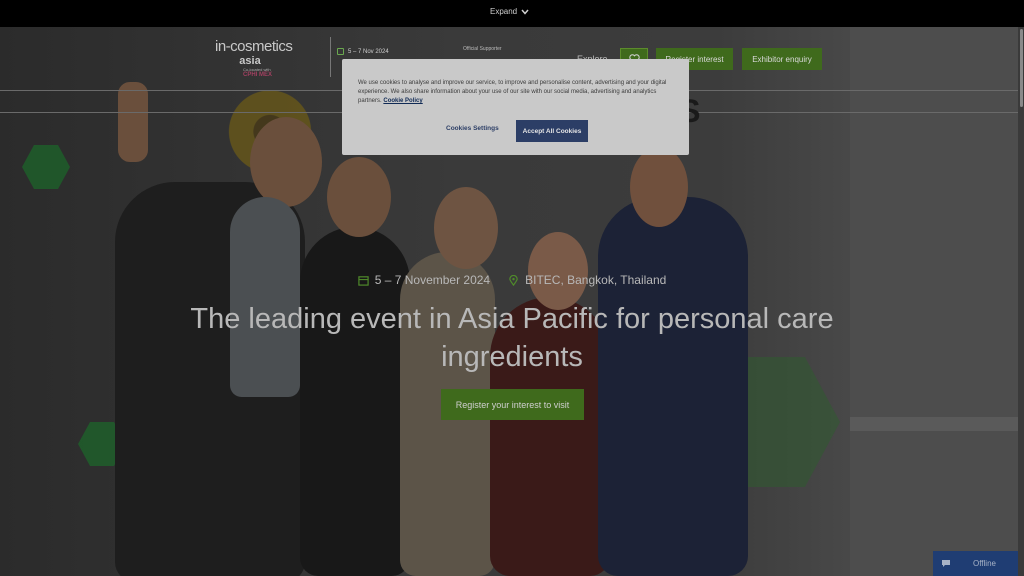 This screenshot has width=1024, height=576. I want to click on official-supporter-label: Official Supporter, so click(482, 49).